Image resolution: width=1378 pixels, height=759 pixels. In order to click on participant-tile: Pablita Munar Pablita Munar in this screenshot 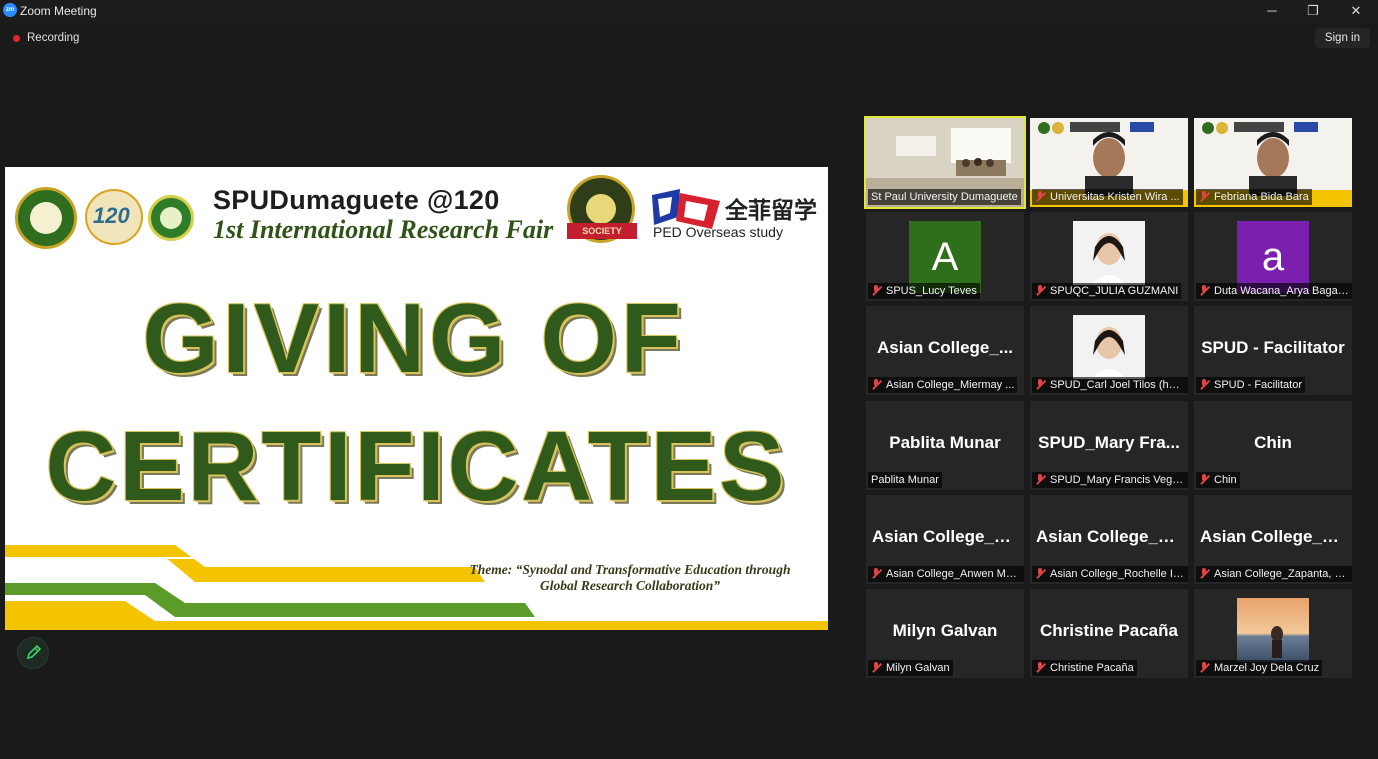, I will do `click(945, 445)`.